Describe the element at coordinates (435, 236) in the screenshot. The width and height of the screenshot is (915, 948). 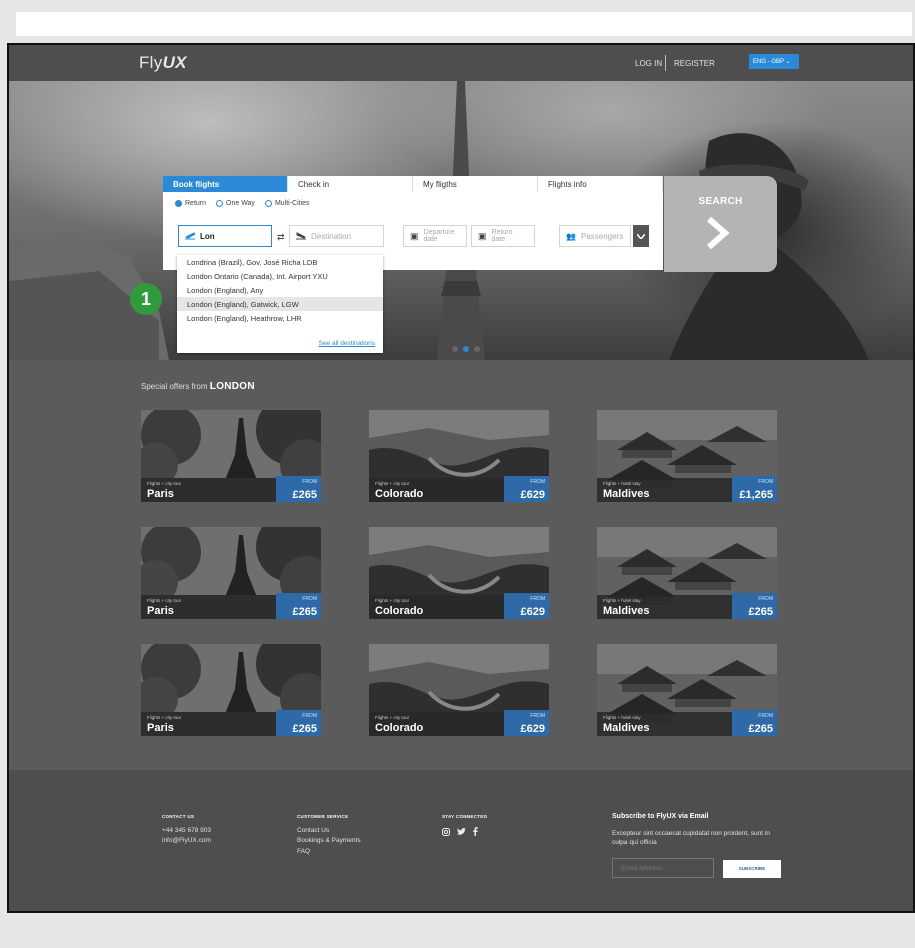
I see `departure-date-input: ▣ Departure date` at that location.